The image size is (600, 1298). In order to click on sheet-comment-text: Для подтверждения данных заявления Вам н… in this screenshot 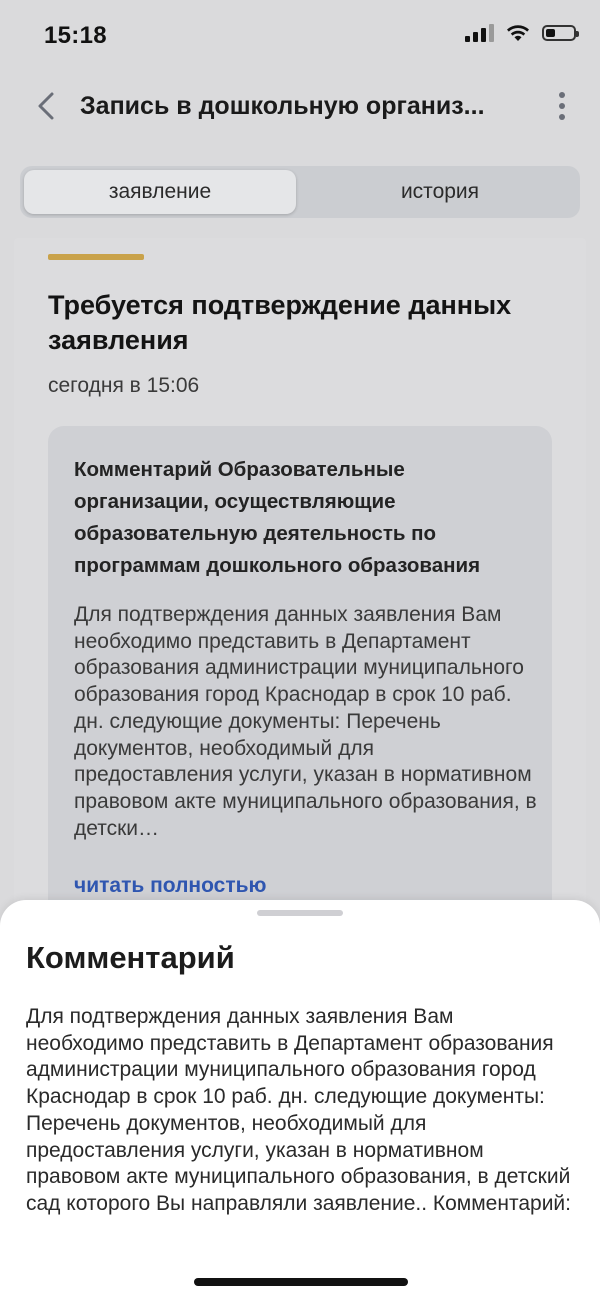, I will do `click(298, 1110)`.